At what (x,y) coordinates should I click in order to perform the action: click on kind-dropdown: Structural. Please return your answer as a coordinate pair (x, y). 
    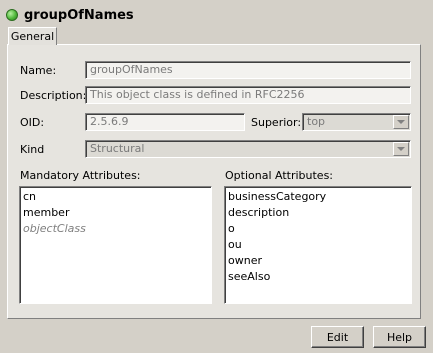
    Looking at the image, I should click on (248, 149).